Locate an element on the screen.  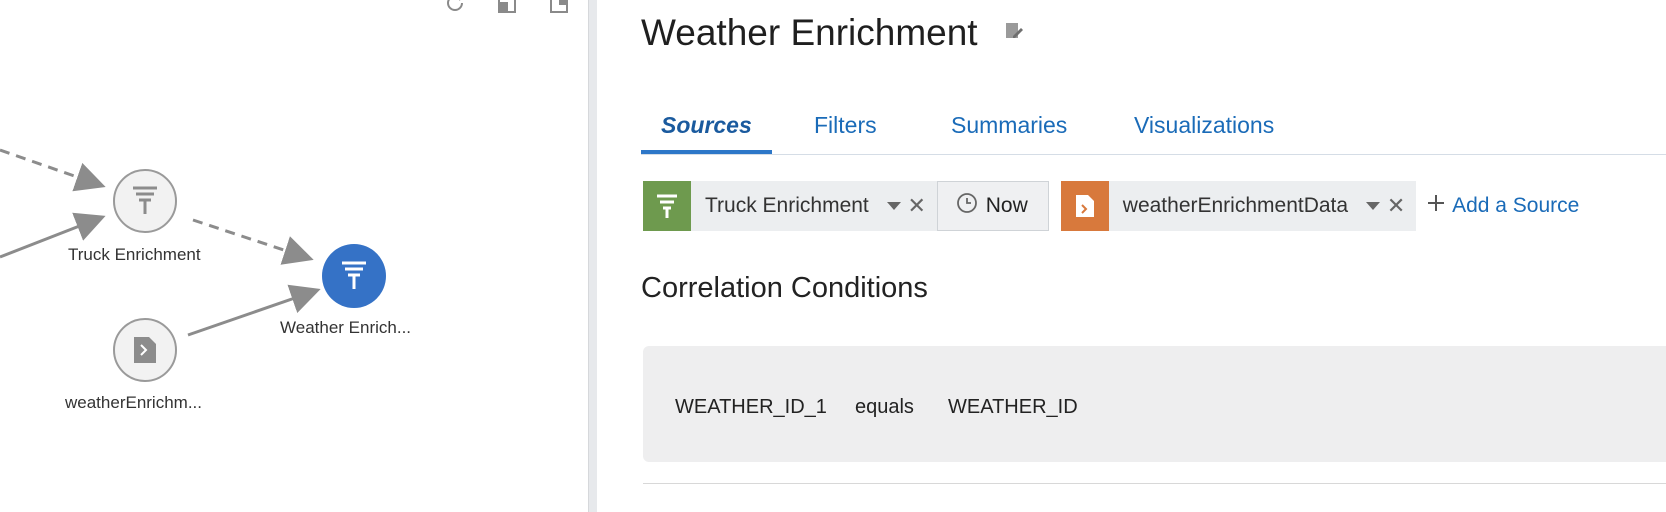
panel-splitter is located at coordinates (592, 256).